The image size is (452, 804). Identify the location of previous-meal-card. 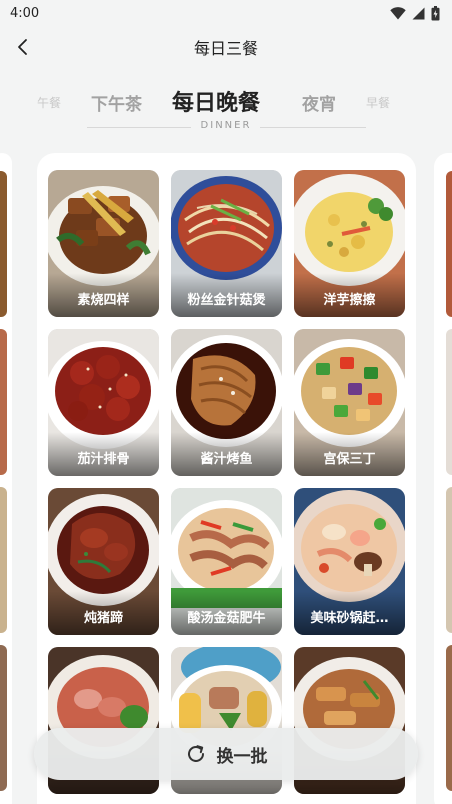
(6, 478).